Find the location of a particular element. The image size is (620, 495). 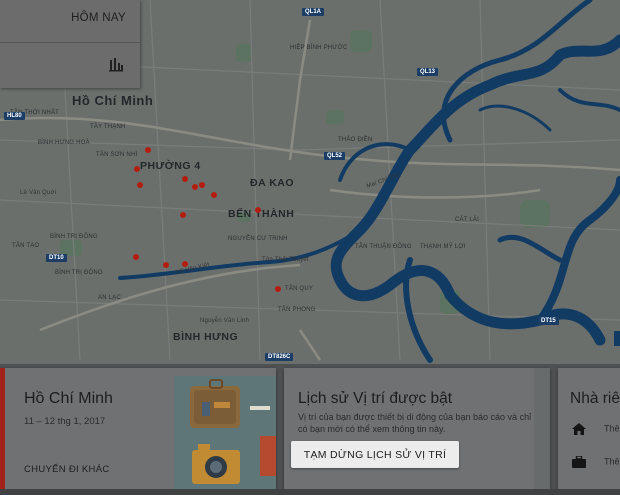

other-trips-link: CHUYẾN ĐI KHÁC is located at coordinates (67, 469).